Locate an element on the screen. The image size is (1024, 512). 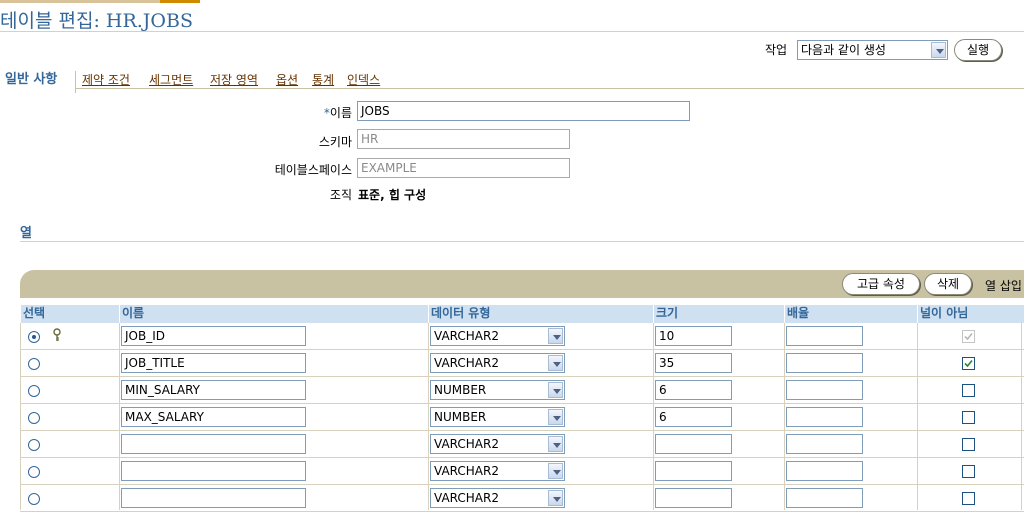
tab-segments: 세그먼트 is located at coordinates (171, 80).